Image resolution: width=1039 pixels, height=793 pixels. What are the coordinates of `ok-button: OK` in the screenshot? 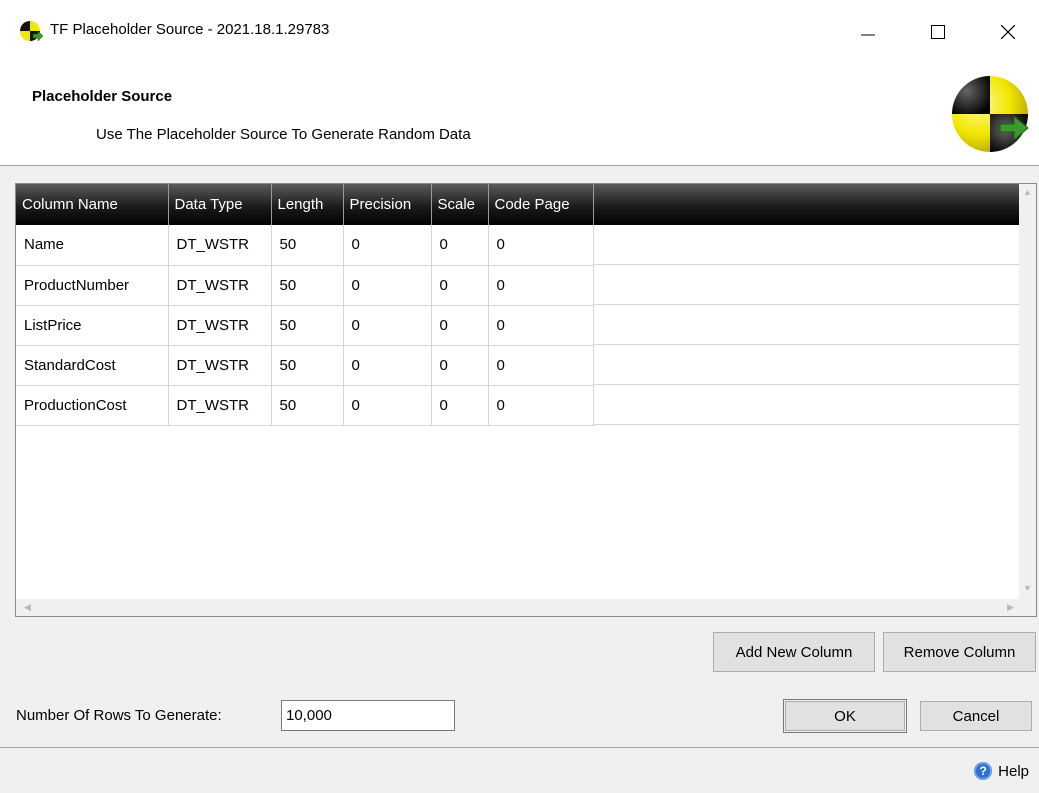 It's located at (845, 716).